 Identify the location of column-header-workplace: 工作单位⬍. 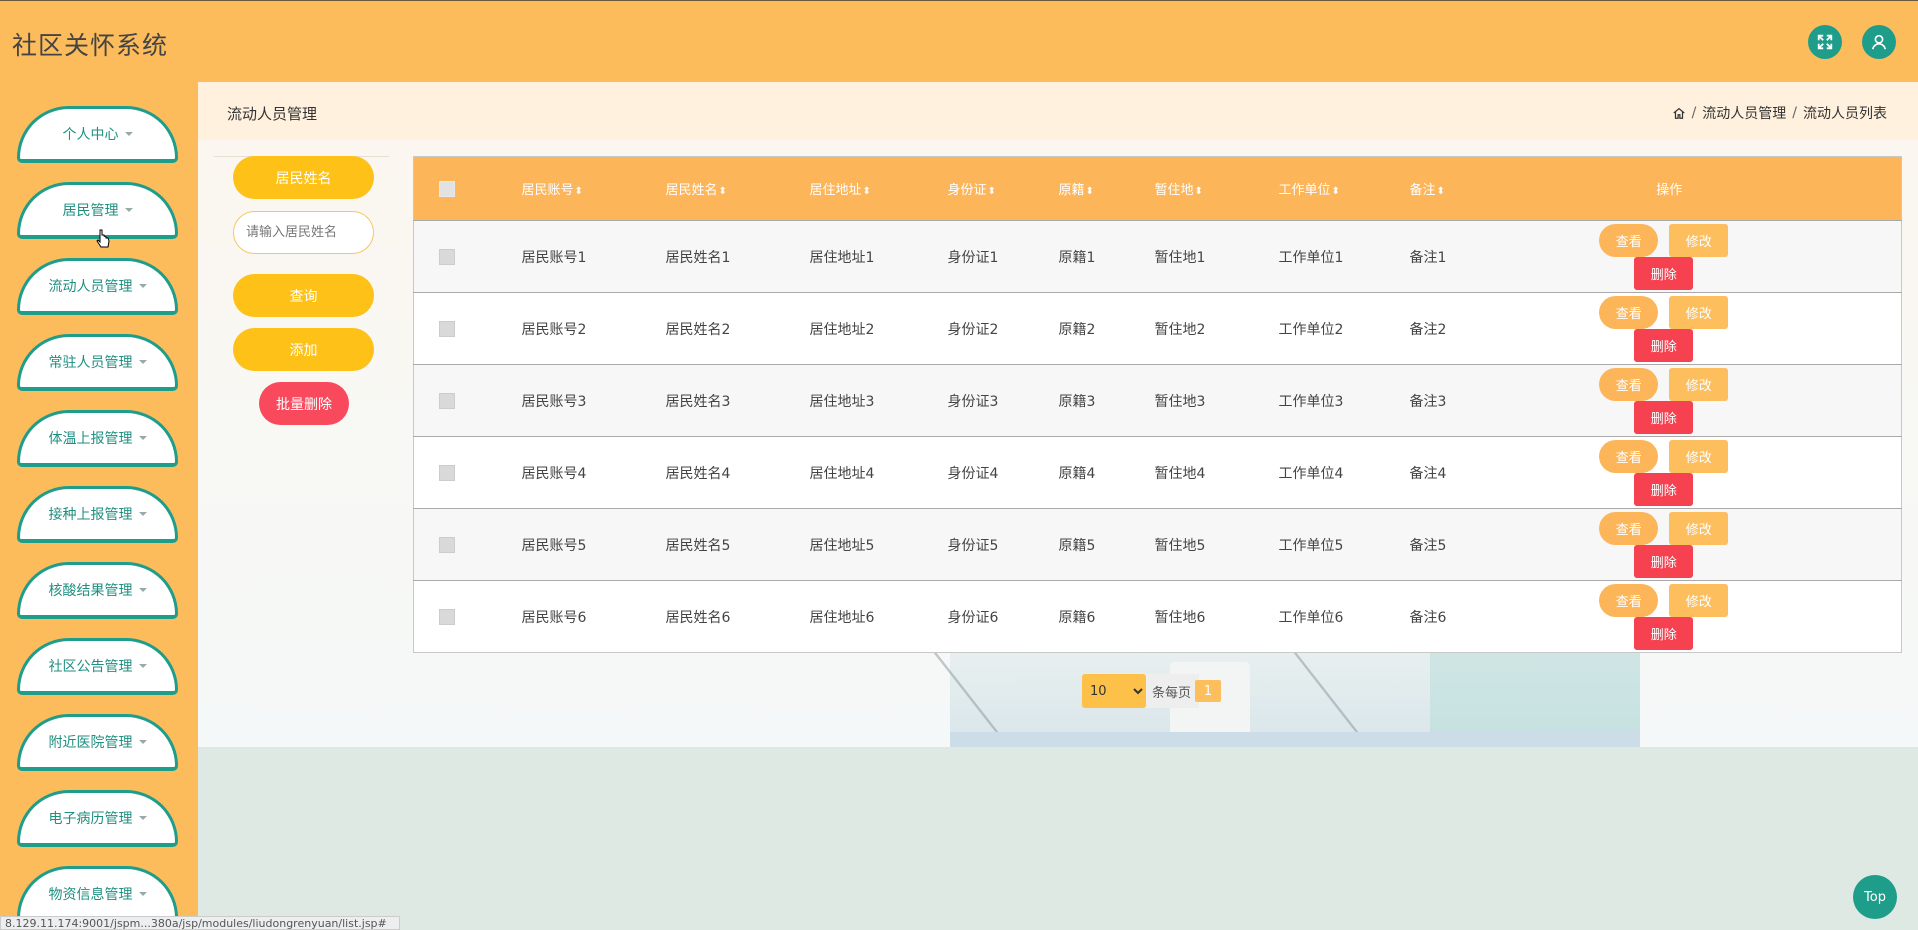
(1344, 188).